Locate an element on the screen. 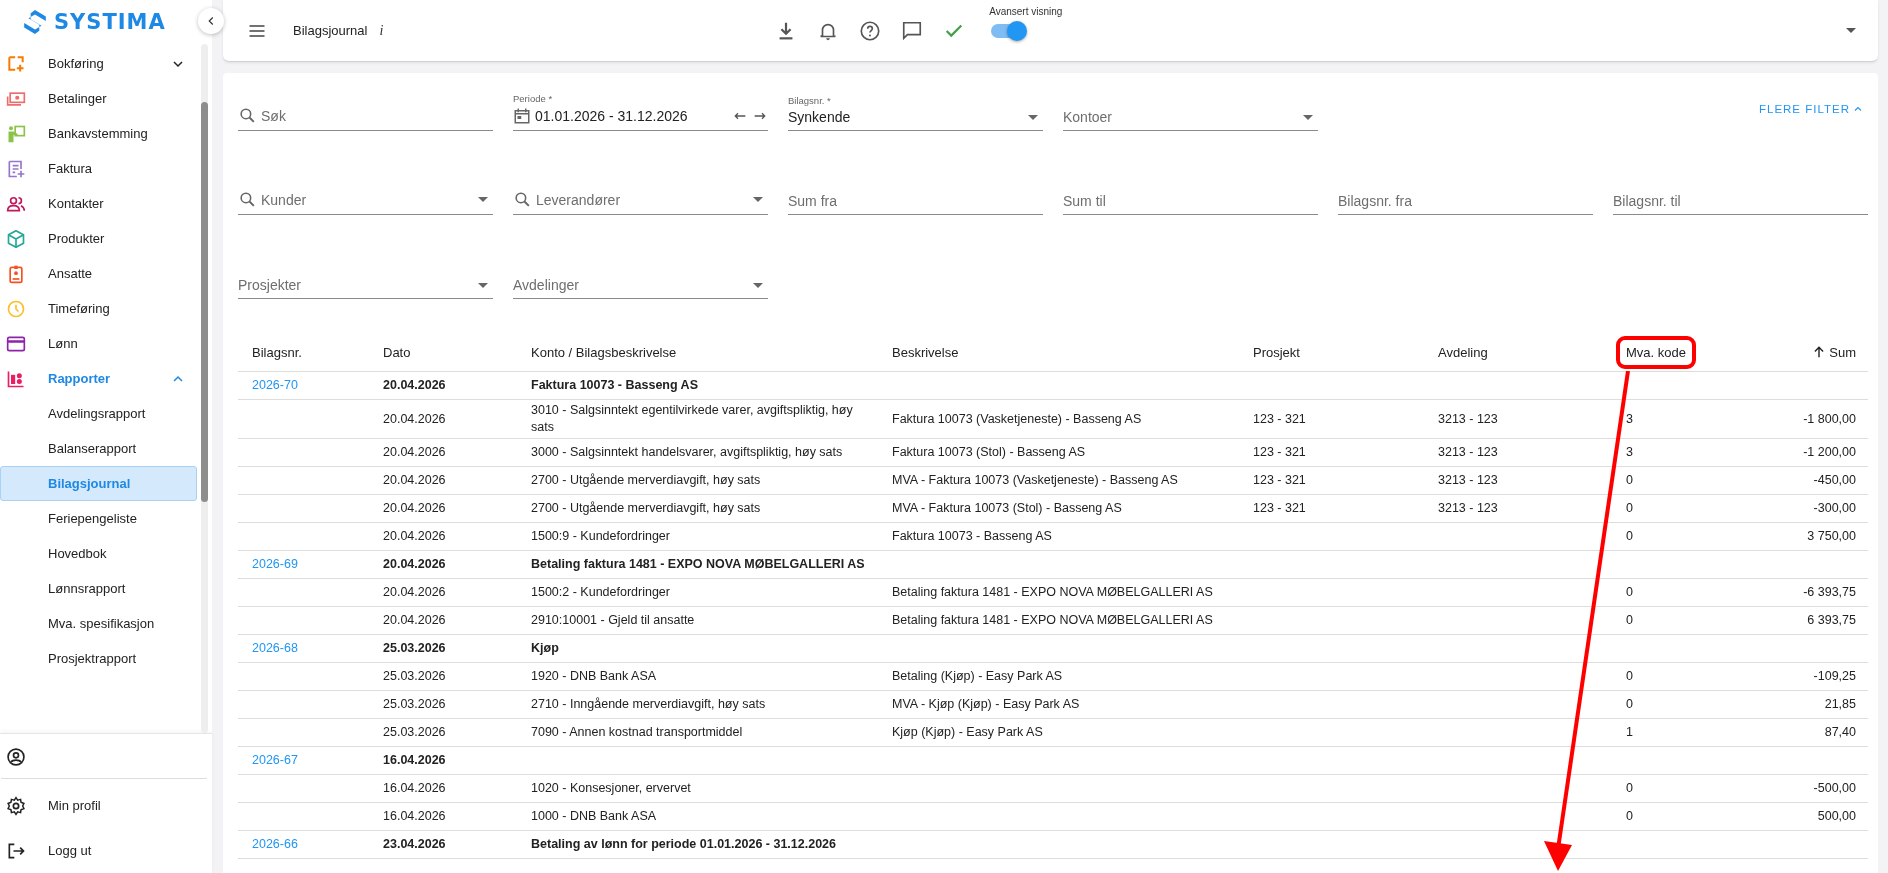 The height and width of the screenshot is (873, 1888). table-cell: Faktura 10073 (Vasketjeneste) - Basseng AS is located at coordinates (1017, 419).